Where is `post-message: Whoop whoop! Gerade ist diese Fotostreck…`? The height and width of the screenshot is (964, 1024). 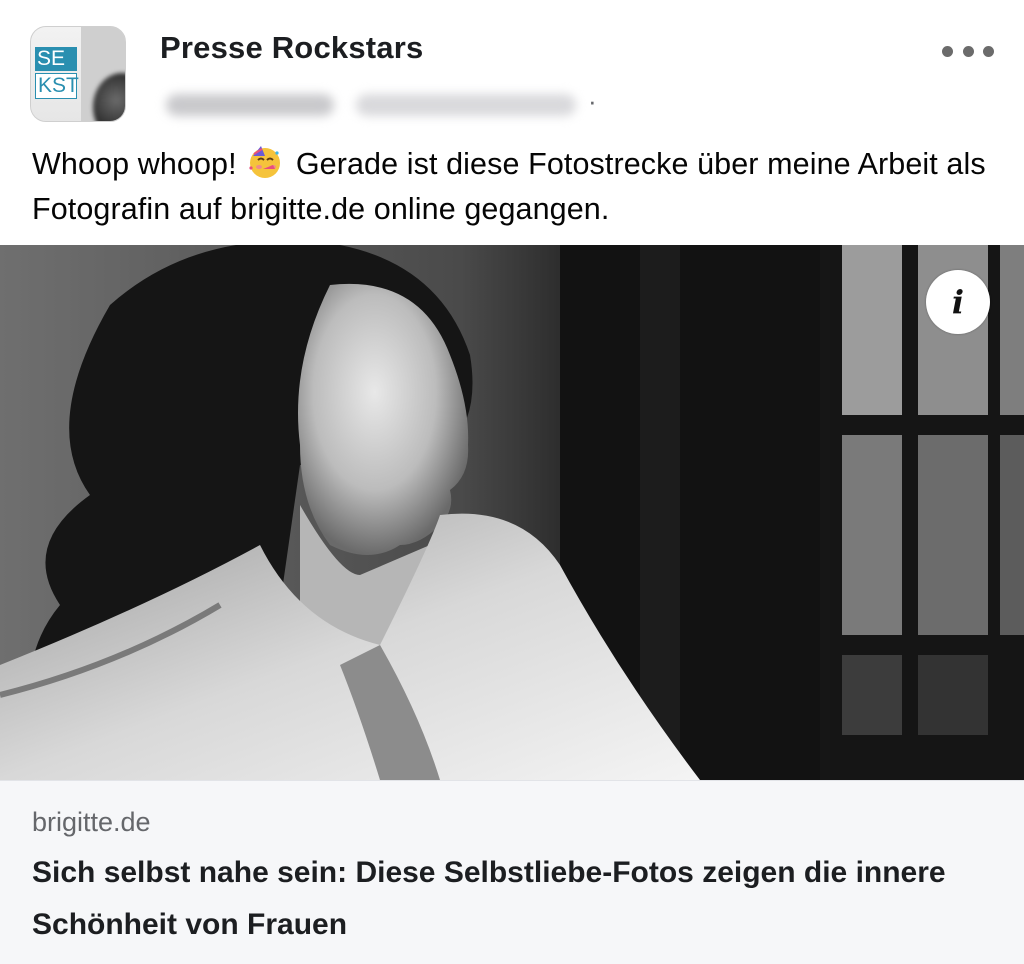 post-message: Whoop whoop! Gerade ist diese Fotostreck… is located at coordinates (517, 187).